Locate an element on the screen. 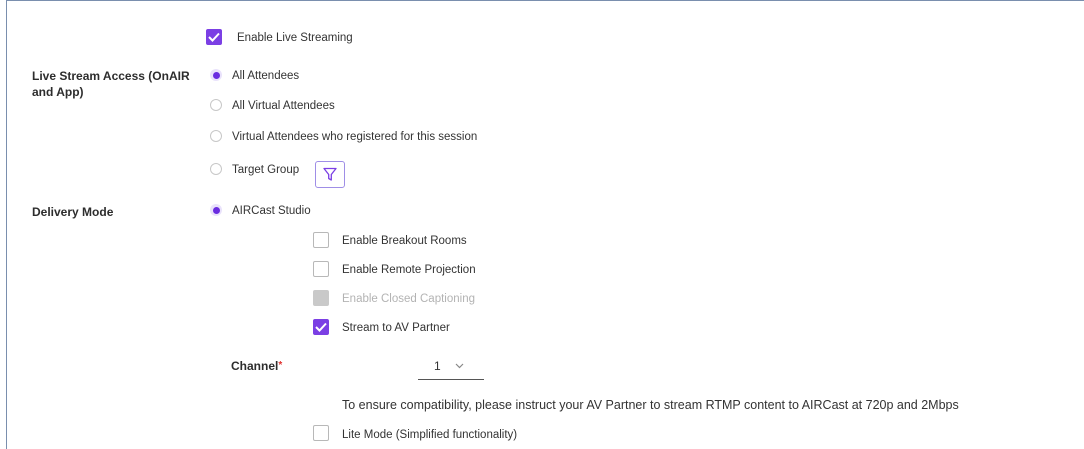 Image resolution: width=1084 pixels, height=449 pixels. enable-remote-projection-checkbox is located at coordinates (321, 269).